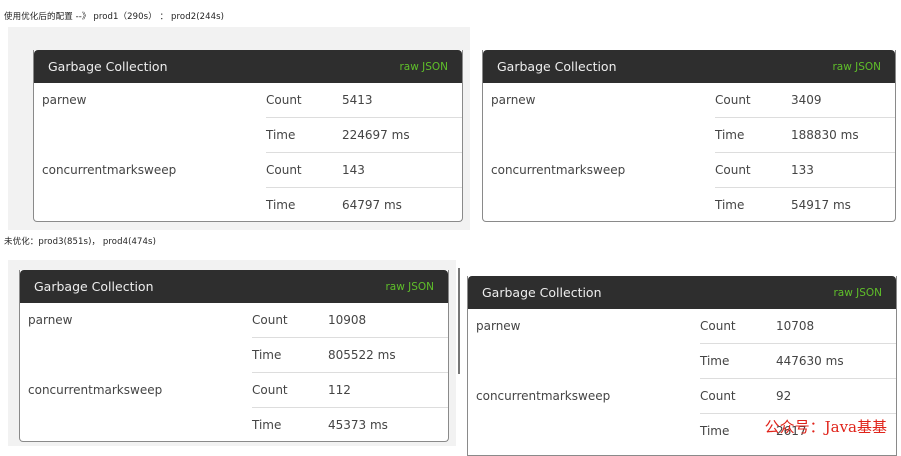 This screenshot has height=456, width=901. Describe the element at coordinates (682, 326) in the screenshot. I see `table-row: parnew Count 10708` at that location.